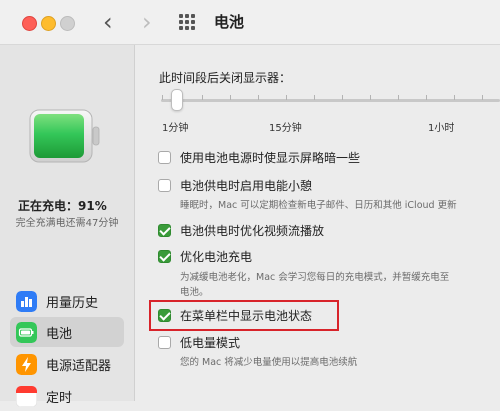 Image resolution: width=500 pixels, height=411 pixels. I want to click on back-arrow-icon: ‹, so click(108, 22).